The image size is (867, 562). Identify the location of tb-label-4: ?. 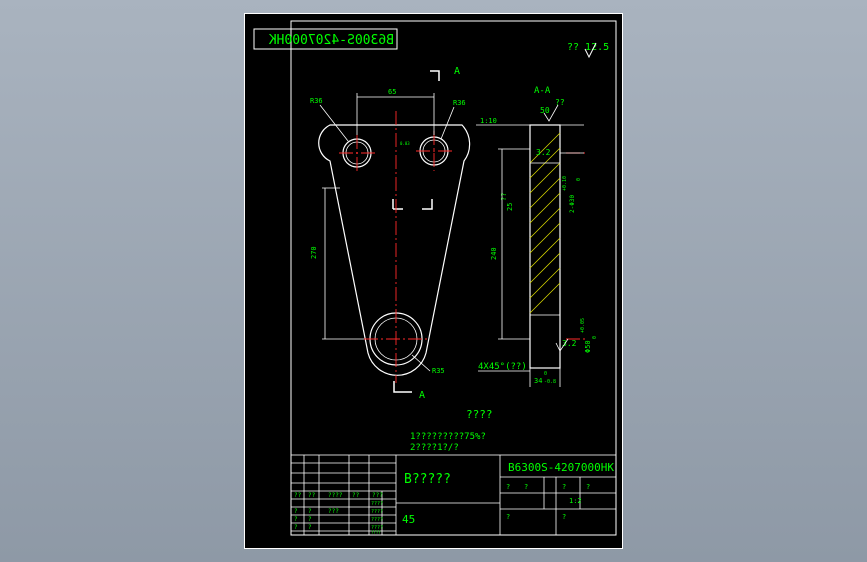
(588, 487).